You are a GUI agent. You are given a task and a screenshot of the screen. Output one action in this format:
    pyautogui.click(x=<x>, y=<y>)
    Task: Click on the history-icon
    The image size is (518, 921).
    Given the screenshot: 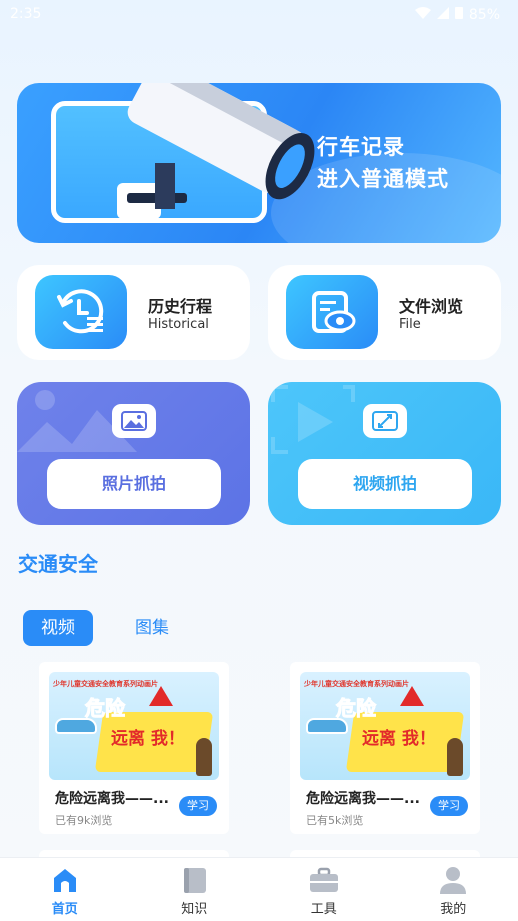 What is the action you would take?
    pyautogui.click(x=81, y=312)
    